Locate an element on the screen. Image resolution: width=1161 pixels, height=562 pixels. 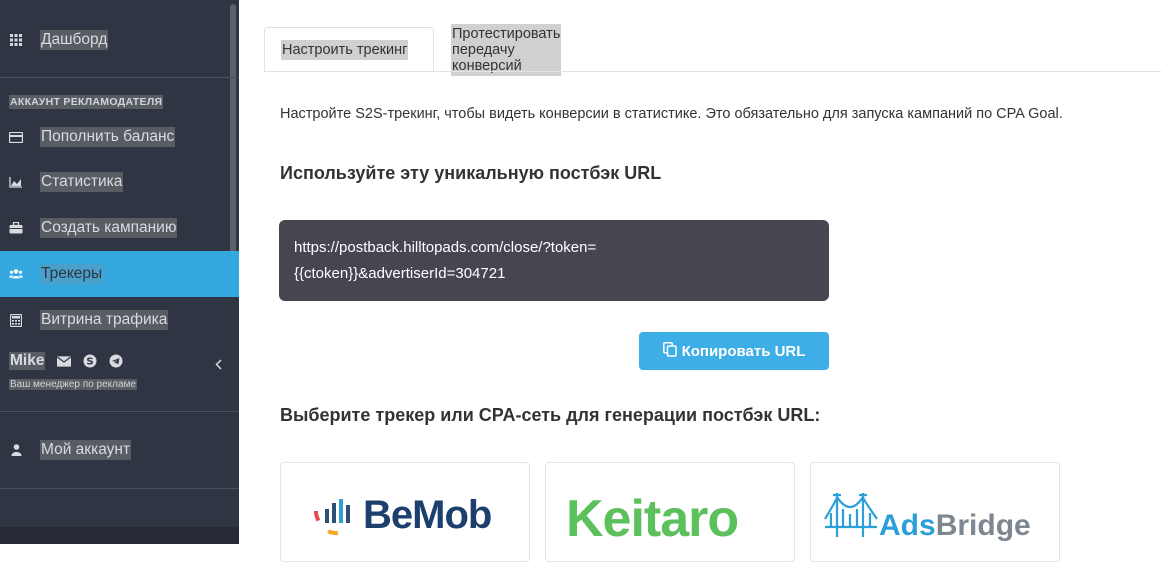
tracker-card-adsbridge: AdsBridge is located at coordinates (935, 512).